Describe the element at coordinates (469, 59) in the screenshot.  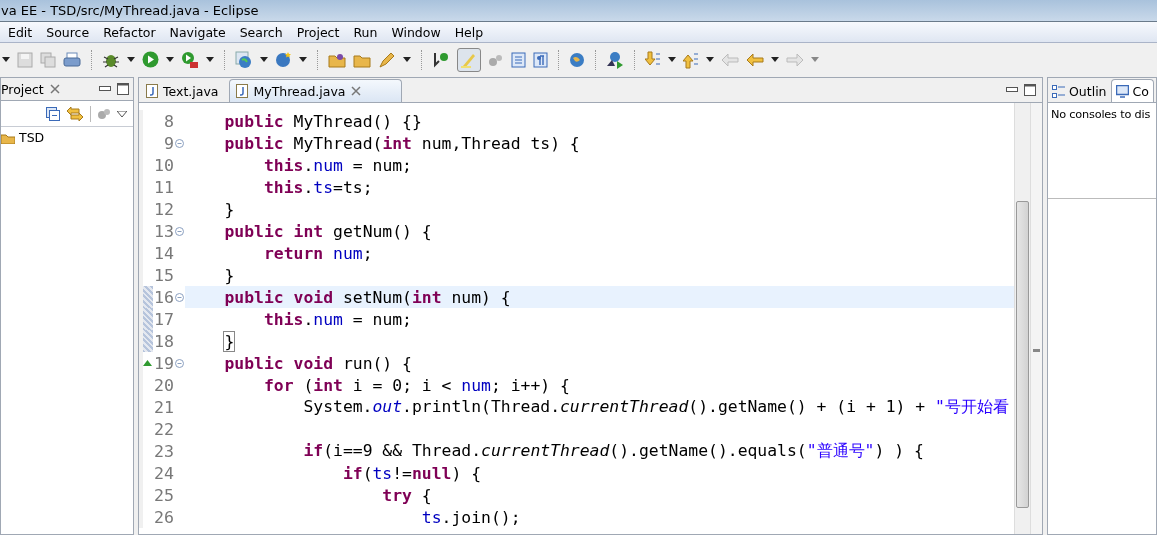
I see `highlight-toggle-button` at that location.